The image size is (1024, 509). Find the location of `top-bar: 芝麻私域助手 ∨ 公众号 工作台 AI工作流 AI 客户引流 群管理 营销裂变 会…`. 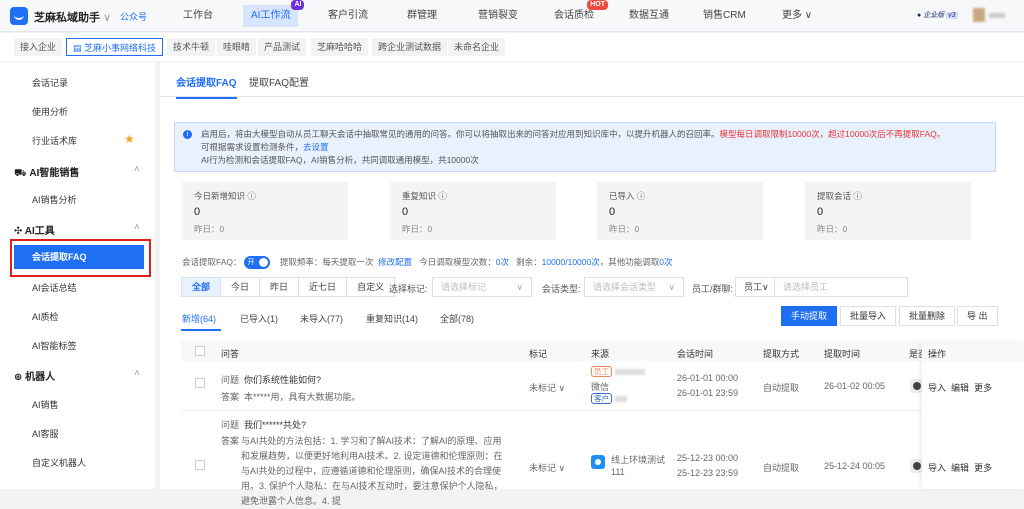

top-bar: 芝麻私域助手 ∨ 公众号 工作台 AI工作流 AI 客户引流 群管理 营销裂变 会… is located at coordinates (512, 16).